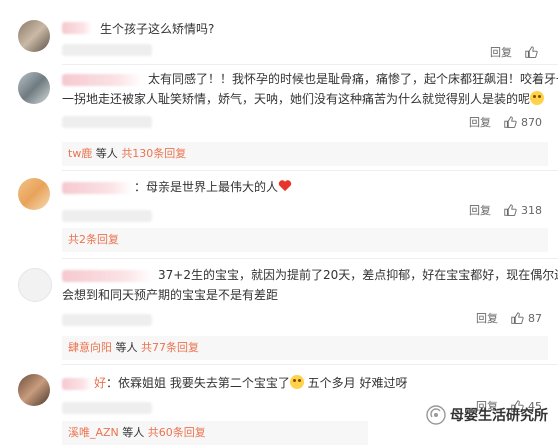  What do you see at coordinates (213, 187) in the screenshot?
I see `comment-text: ：母亲是世界上最伟大的人` at bounding box center [213, 187].